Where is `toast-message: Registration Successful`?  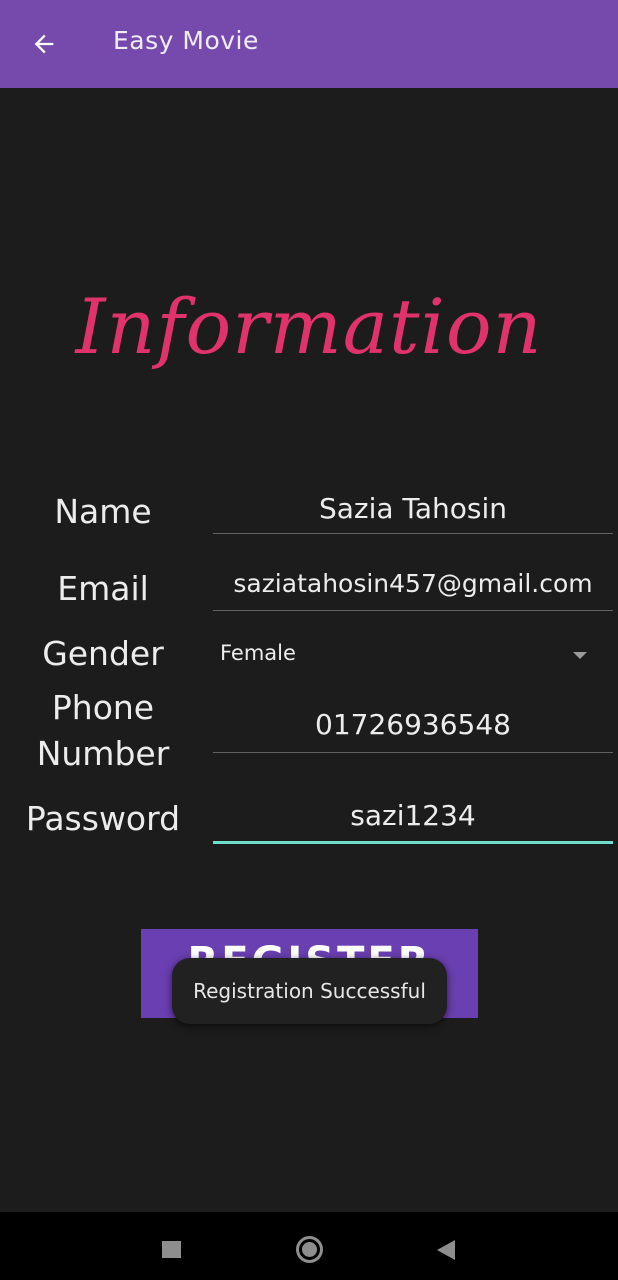 toast-message: Registration Successful is located at coordinates (309, 991).